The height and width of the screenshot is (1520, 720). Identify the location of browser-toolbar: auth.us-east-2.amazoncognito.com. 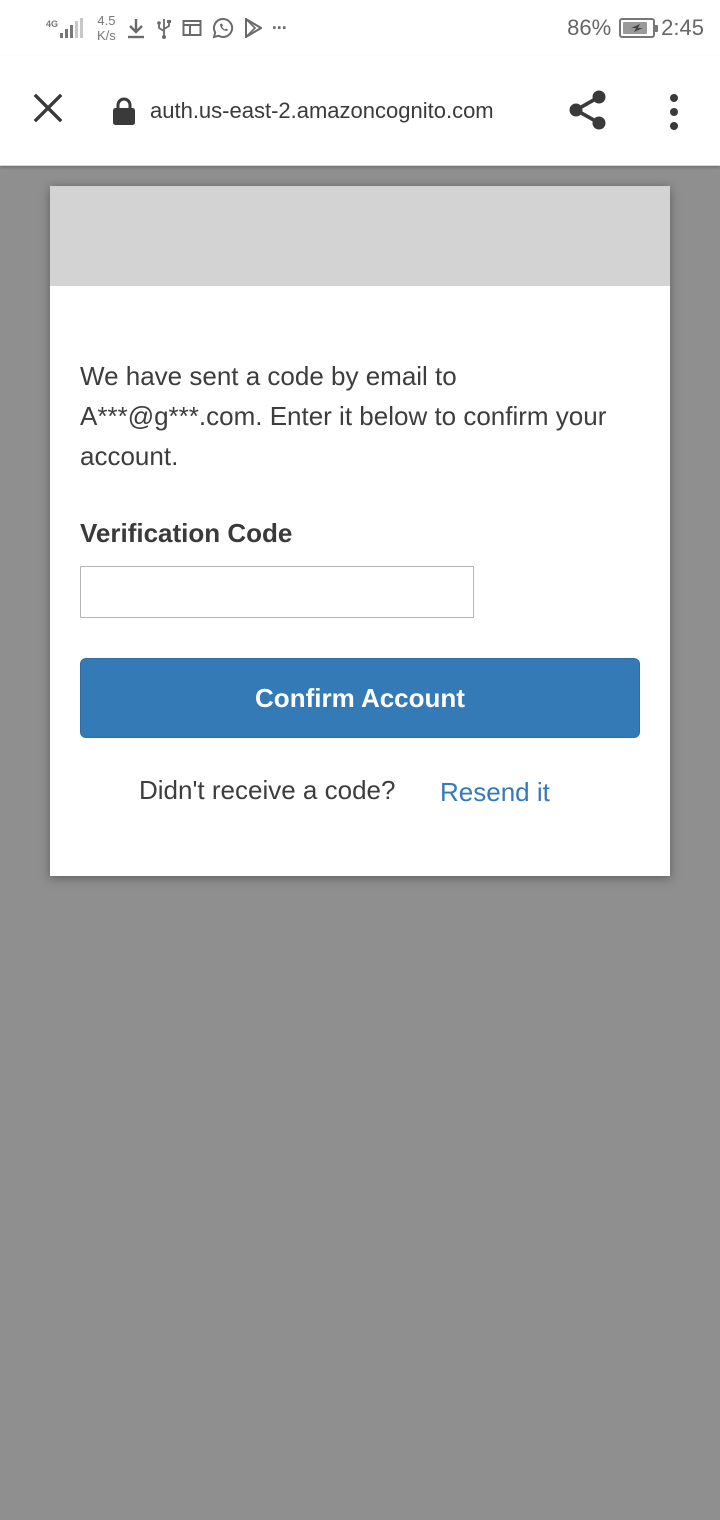
(360, 111).